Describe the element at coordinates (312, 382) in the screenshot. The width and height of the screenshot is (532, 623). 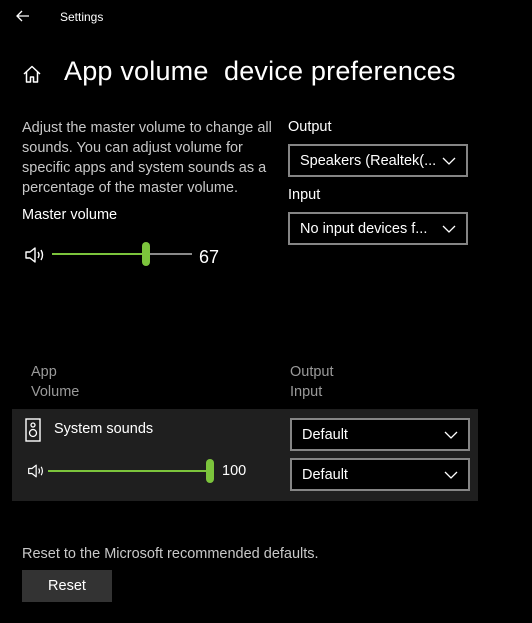
I see `column-header-device: Output Input` at that location.